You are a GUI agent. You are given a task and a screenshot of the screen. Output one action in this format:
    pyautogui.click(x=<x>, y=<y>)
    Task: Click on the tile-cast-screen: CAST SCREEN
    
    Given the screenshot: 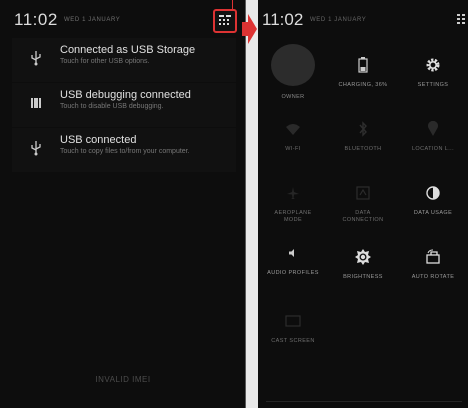 What is the action you would take?
    pyautogui.click(x=293, y=327)
    